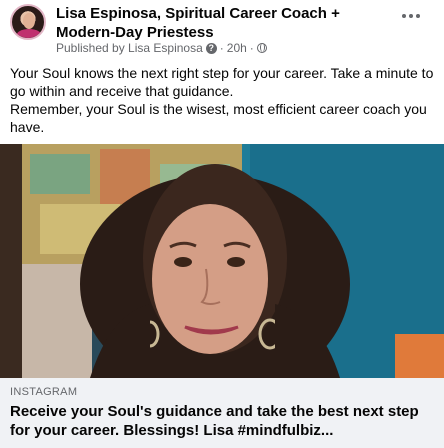  What do you see at coordinates (211, 48) in the screenshot?
I see `help-icon: ?` at bounding box center [211, 48].